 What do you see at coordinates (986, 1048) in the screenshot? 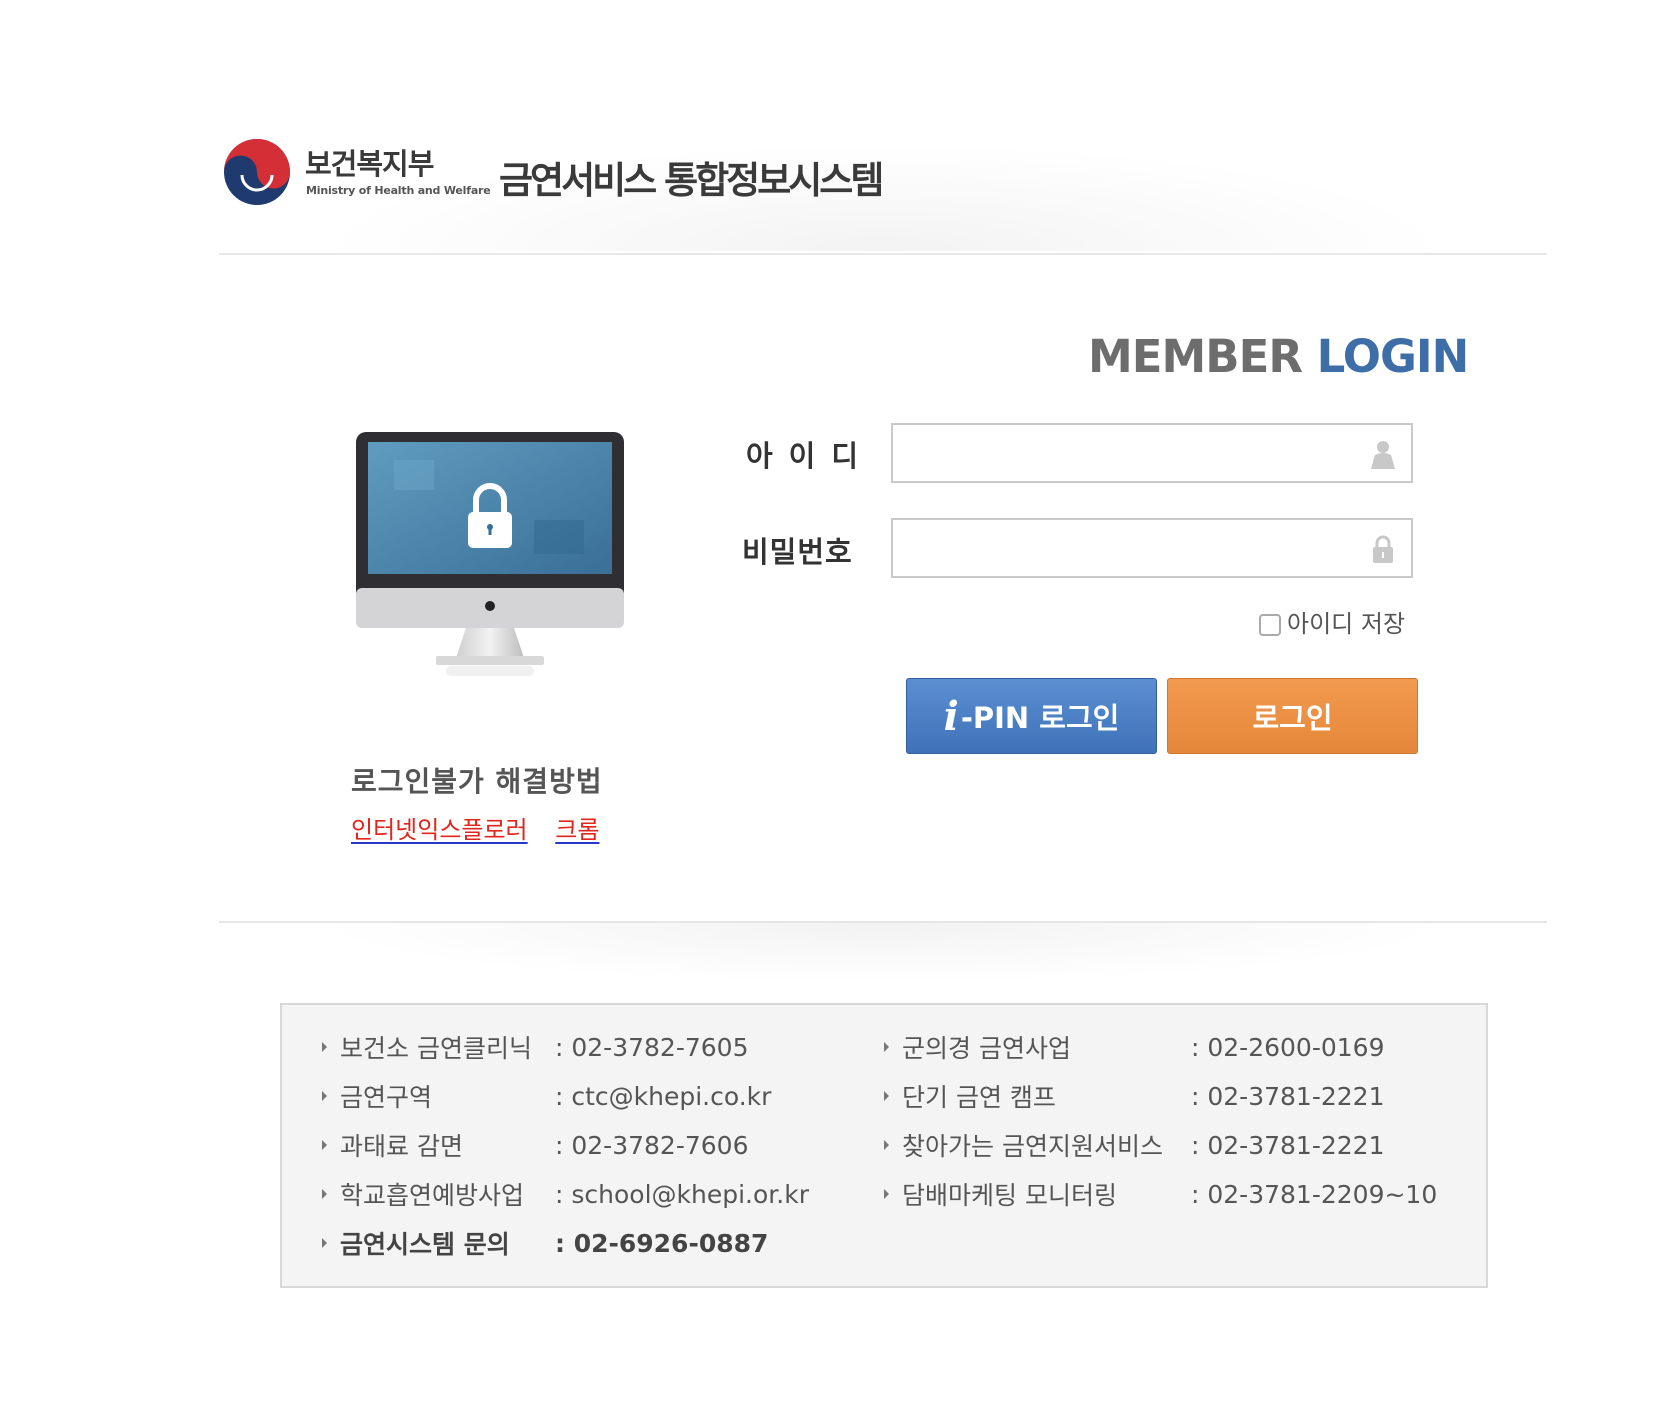
I see `contact-label: 군의경 금연사업` at bounding box center [986, 1048].